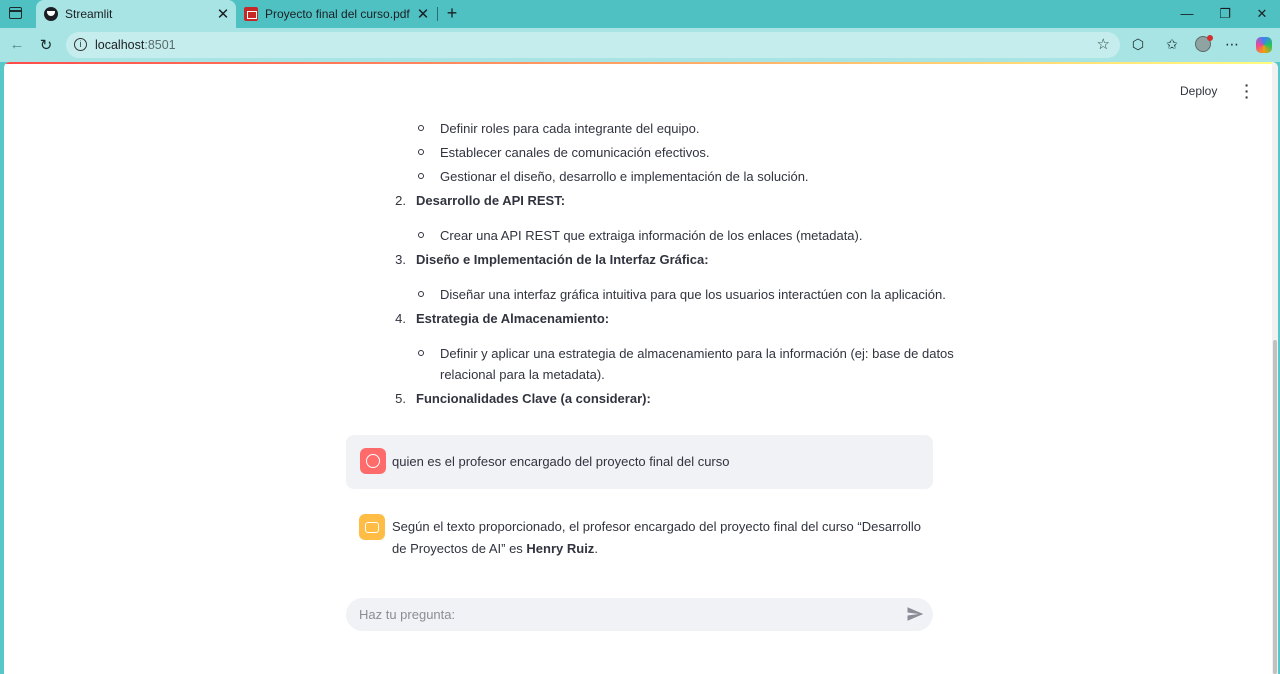 Image resolution: width=1280 pixels, height=674 pixels. I want to click on url-port: :8501, so click(160, 45).